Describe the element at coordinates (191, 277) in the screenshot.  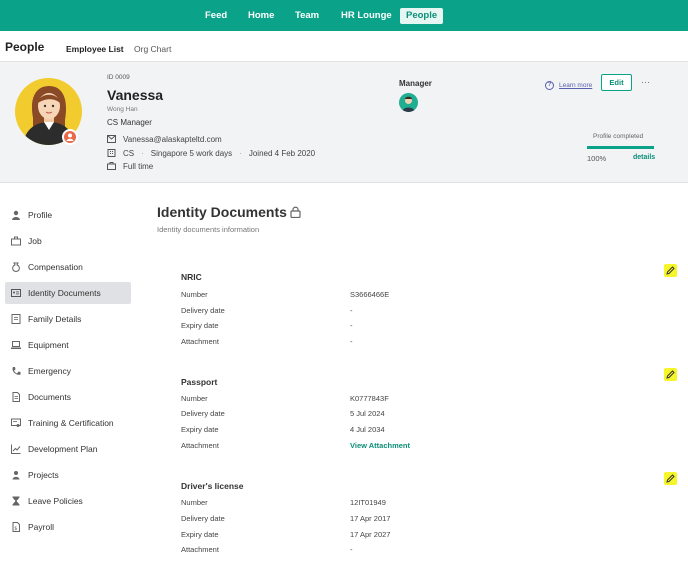
I see `document-title-nric: NRIC` at that location.